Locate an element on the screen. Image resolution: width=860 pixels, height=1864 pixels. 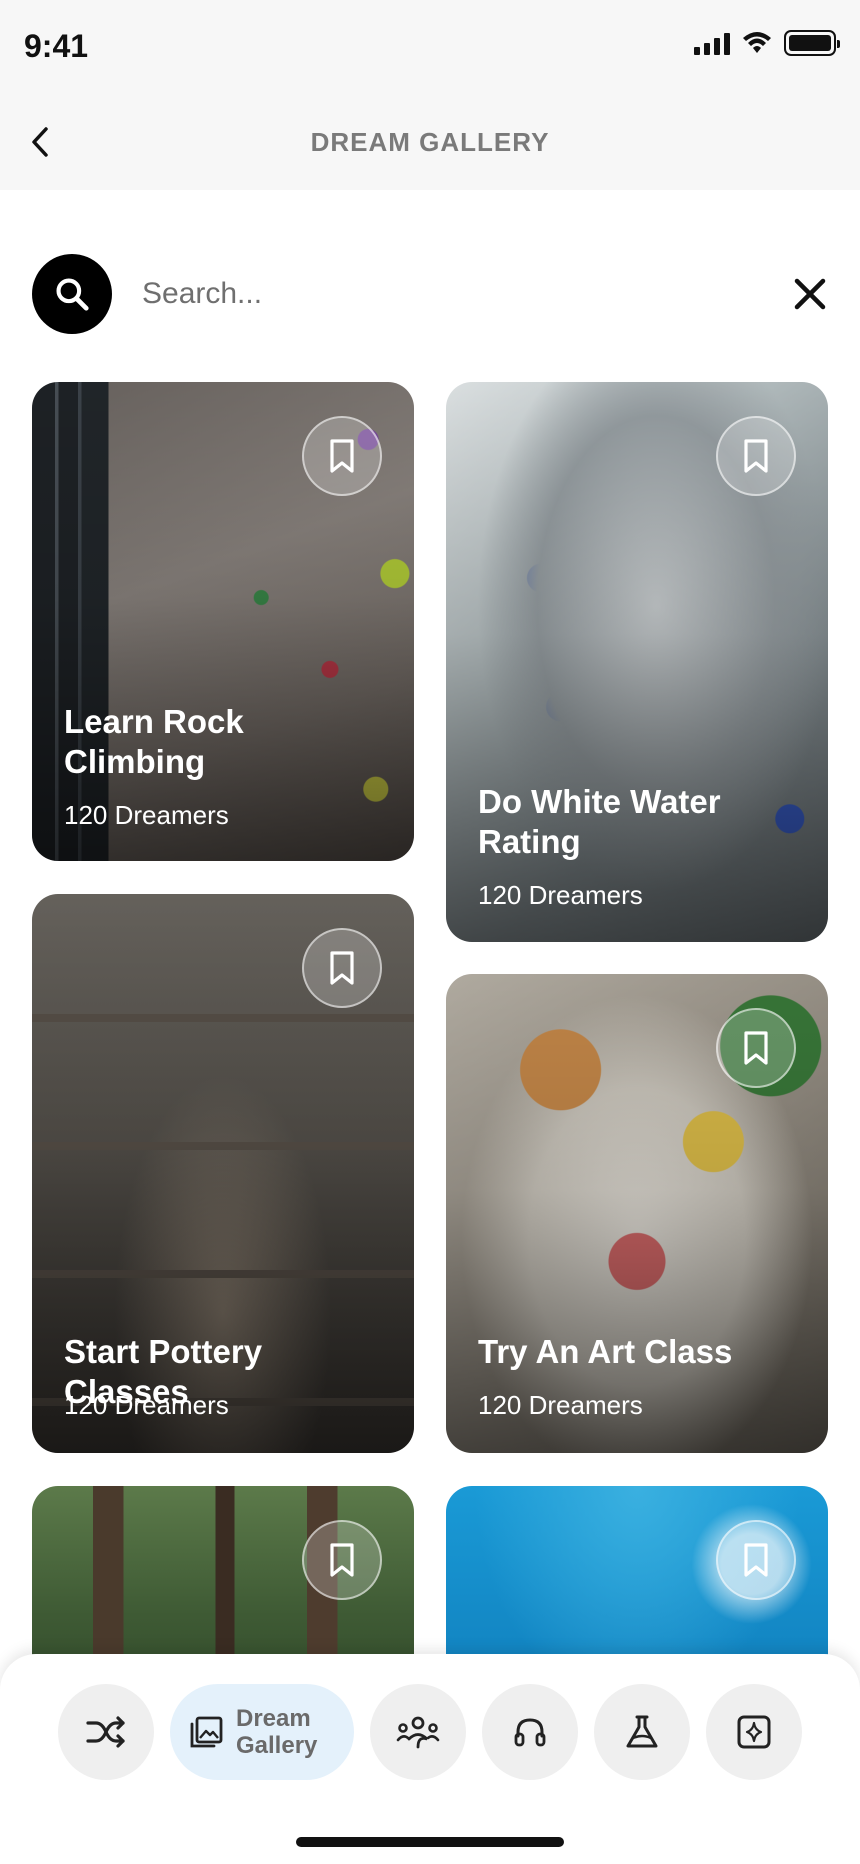
card-title: Do White Water Rating is located at coordinates (599, 821).